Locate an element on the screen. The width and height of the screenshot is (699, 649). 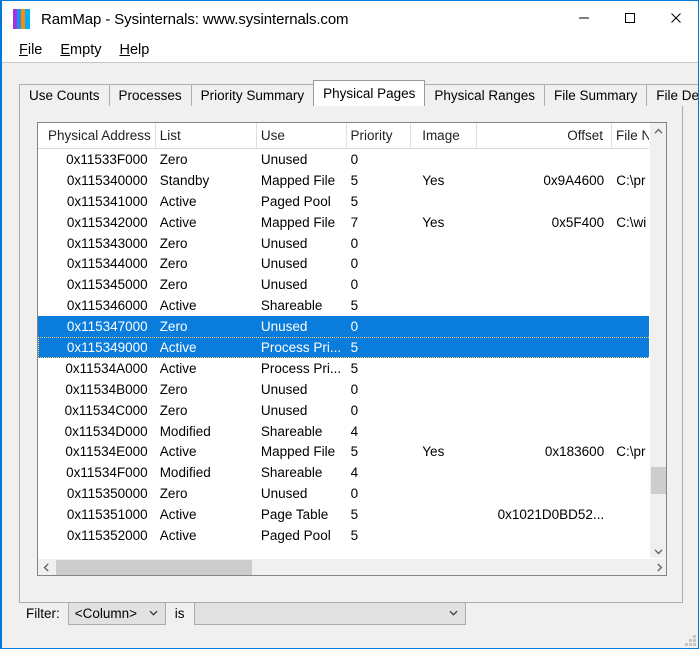
menu-bar: File Empty Help is located at coordinates (350, 50).